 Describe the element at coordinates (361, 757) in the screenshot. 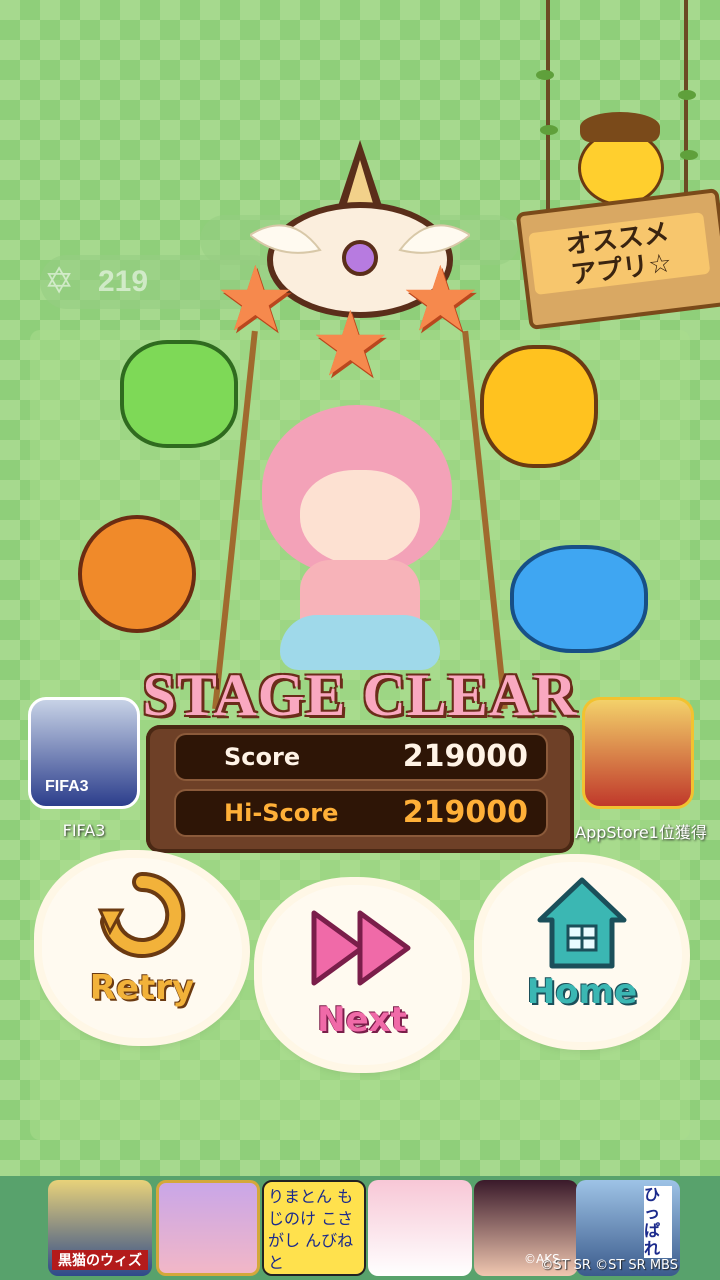

I see `score-row: Score 219000` at that location.